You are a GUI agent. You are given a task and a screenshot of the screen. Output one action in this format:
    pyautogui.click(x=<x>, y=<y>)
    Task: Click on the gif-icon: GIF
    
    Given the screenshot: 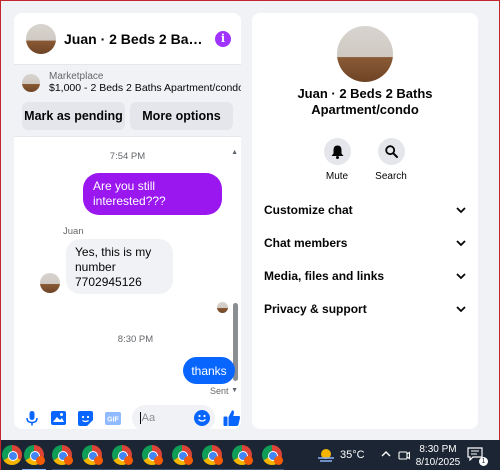 What is the action you would take?
    pyautogui.click(x=112, y=418)
    